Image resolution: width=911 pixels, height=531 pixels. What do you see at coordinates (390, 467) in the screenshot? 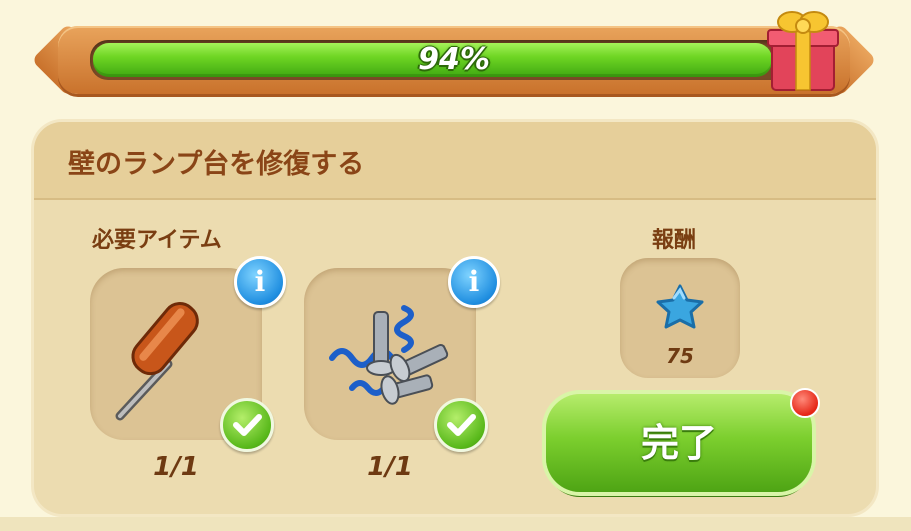
I see `item-count-bolts: 1/1` at bounding box center [390, 467].